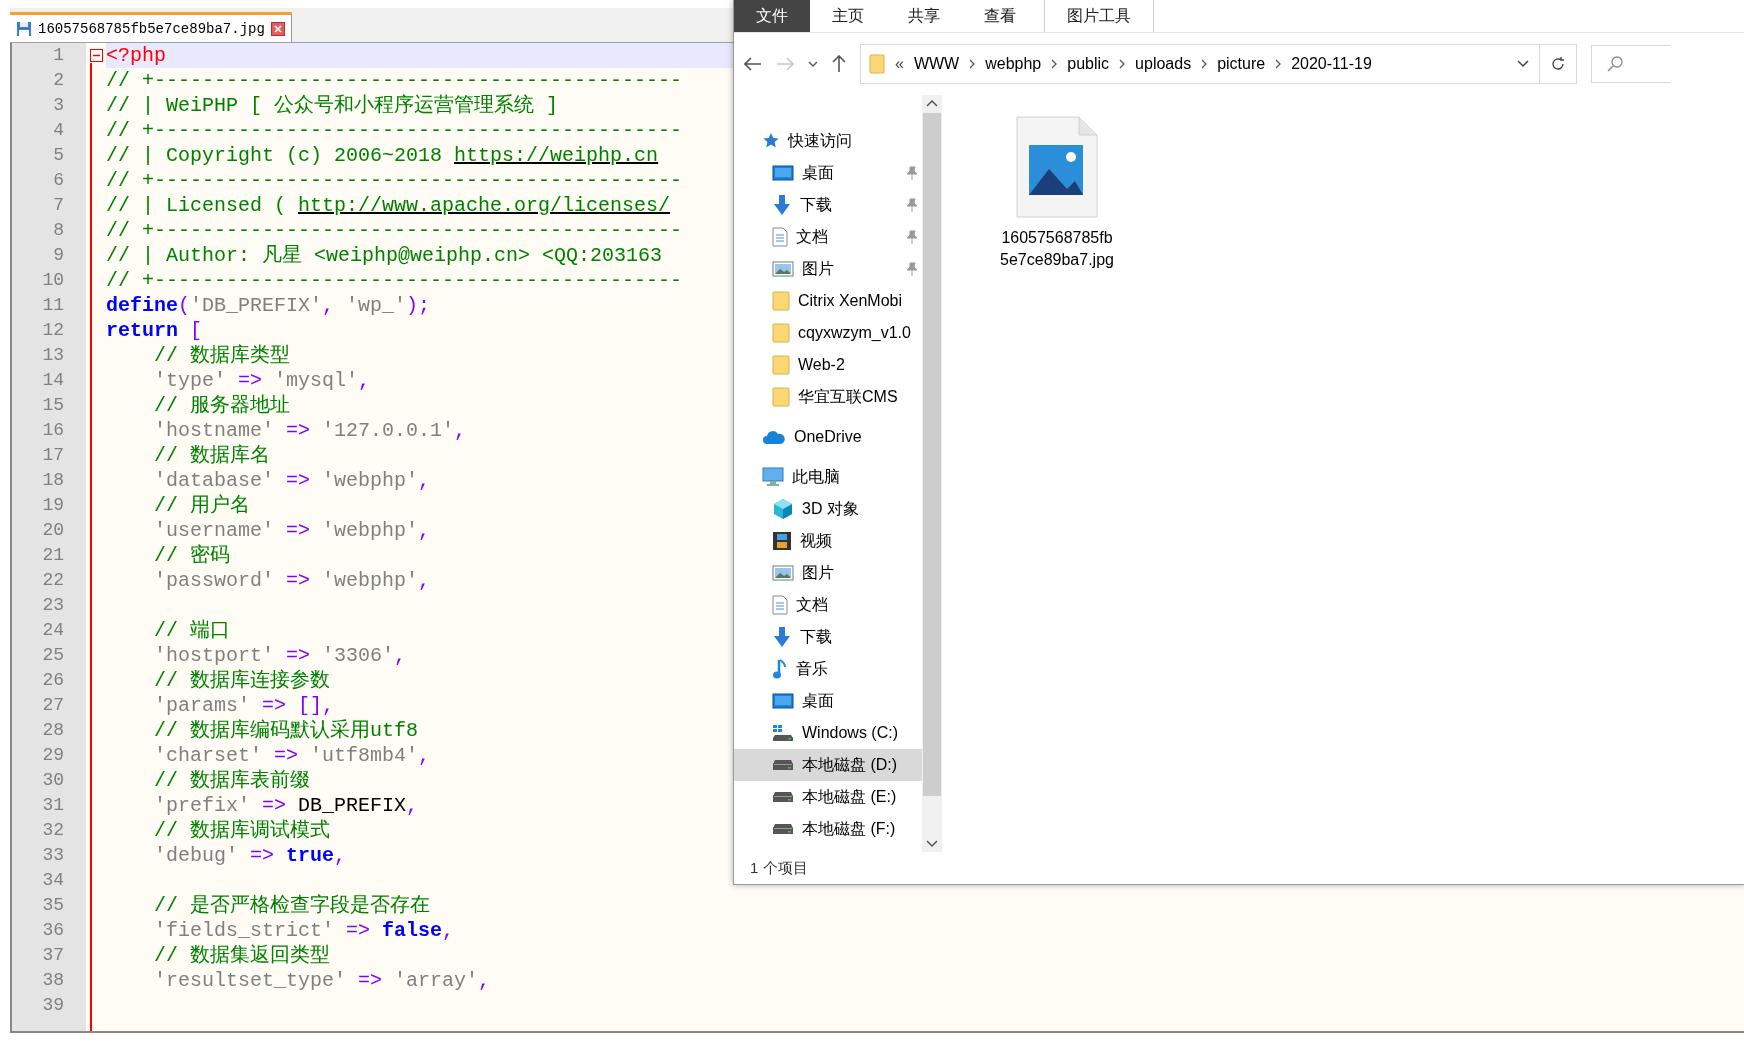 The image size is (1744, 1048). What do you see at coordinates (828, 669) in the screenshot?
I see `nav-item: 音乐` at bounding box center [828, 669].